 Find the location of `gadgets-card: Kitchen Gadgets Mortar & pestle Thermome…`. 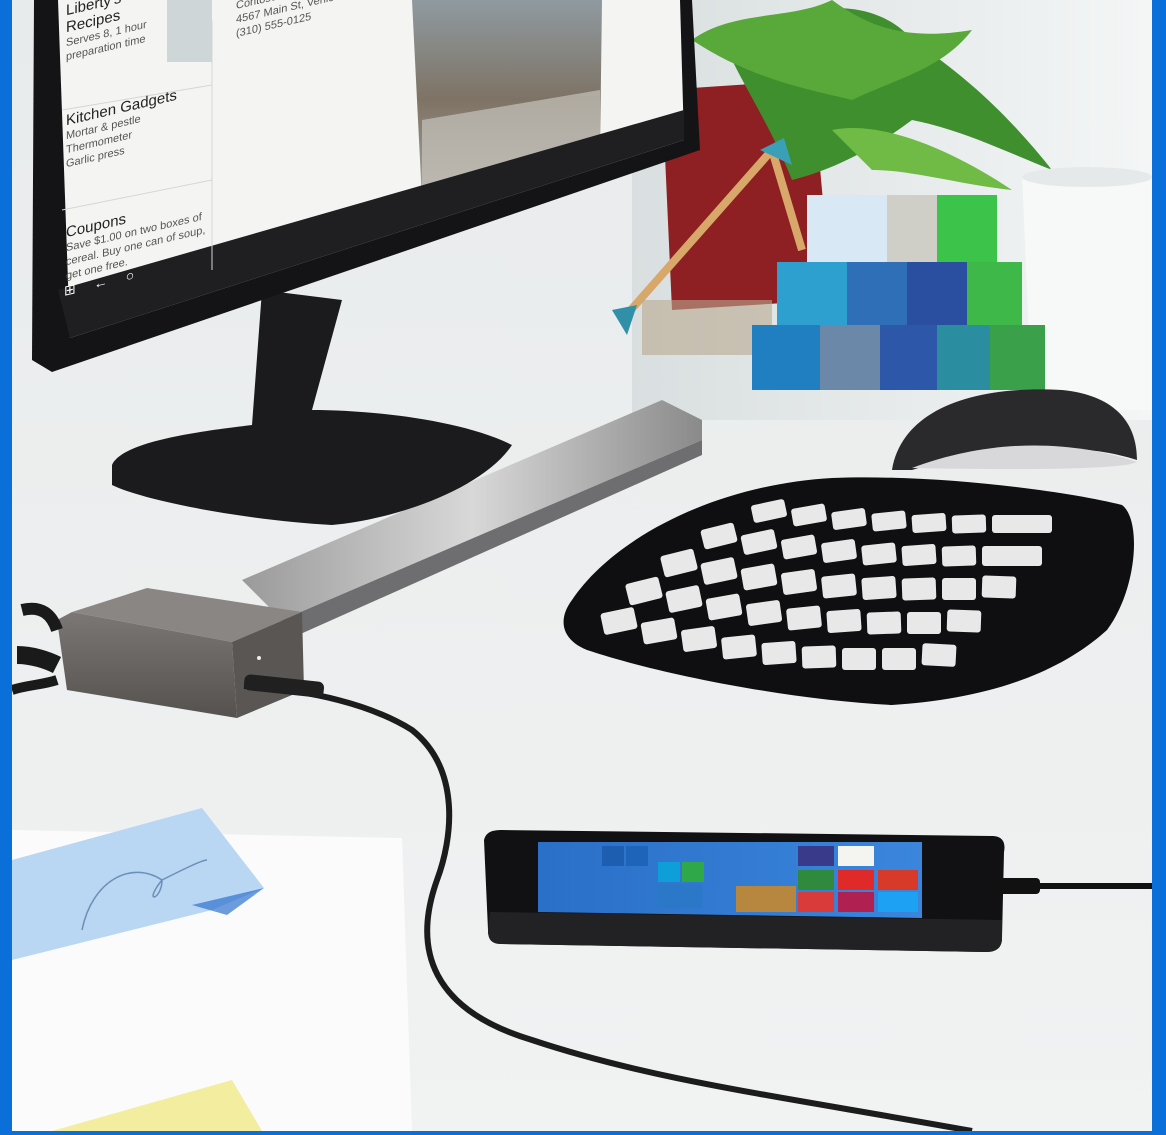

gadgets-card: Kitchen Gadgets Mortar & pestle Thermome… is located at coordinates (136, 125).